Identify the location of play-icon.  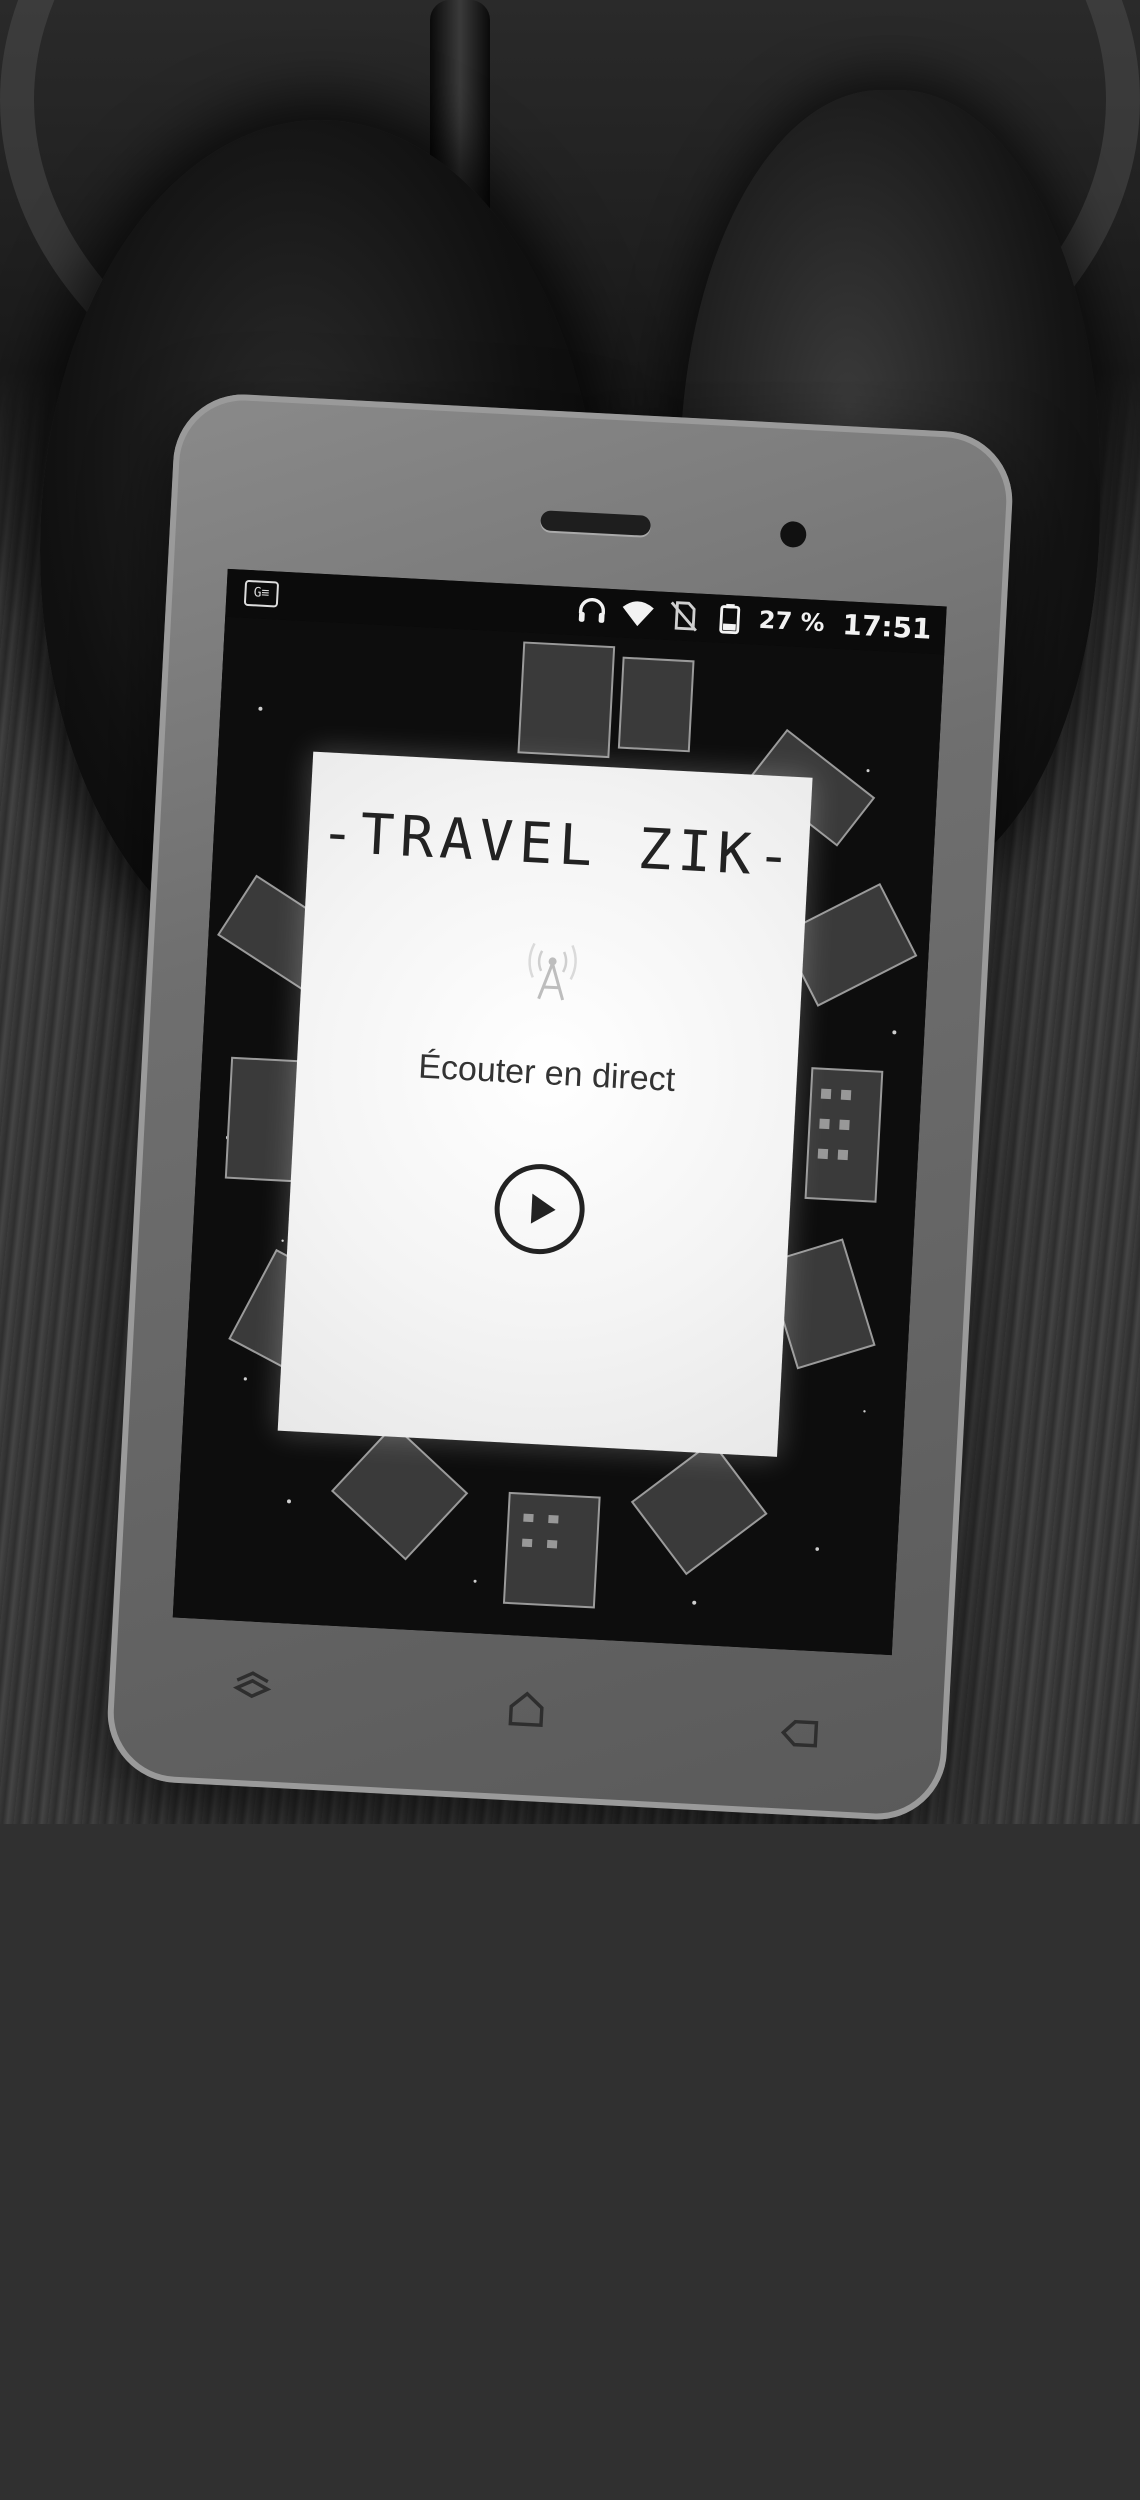
(543, 1208).